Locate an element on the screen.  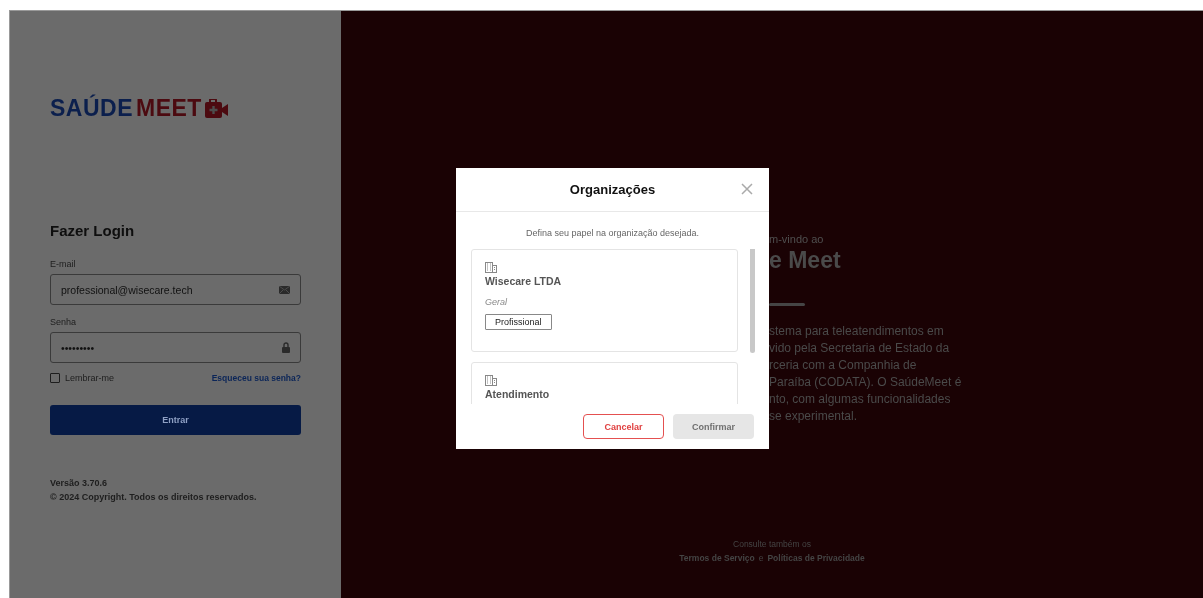
description-line: Paraíba (CODATA). O SaúdeMeet é is located at coordinates (865, 382).